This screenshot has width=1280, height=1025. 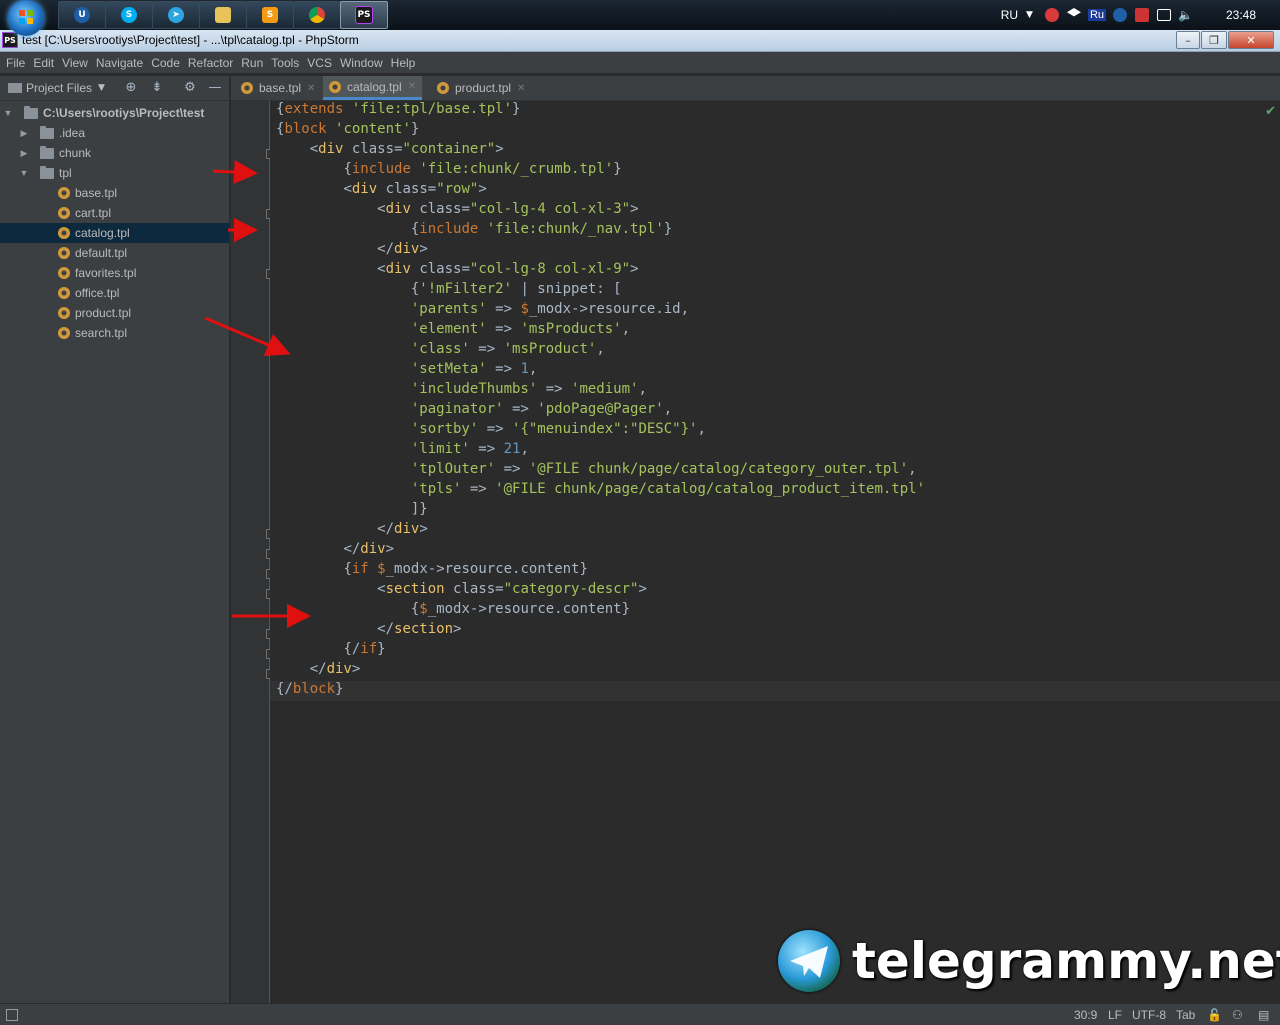 What do you see at coordinates (1085, 1015) in the screenshot?
I see `caret-position: 30:9` at bounding box center [1085, 1015].